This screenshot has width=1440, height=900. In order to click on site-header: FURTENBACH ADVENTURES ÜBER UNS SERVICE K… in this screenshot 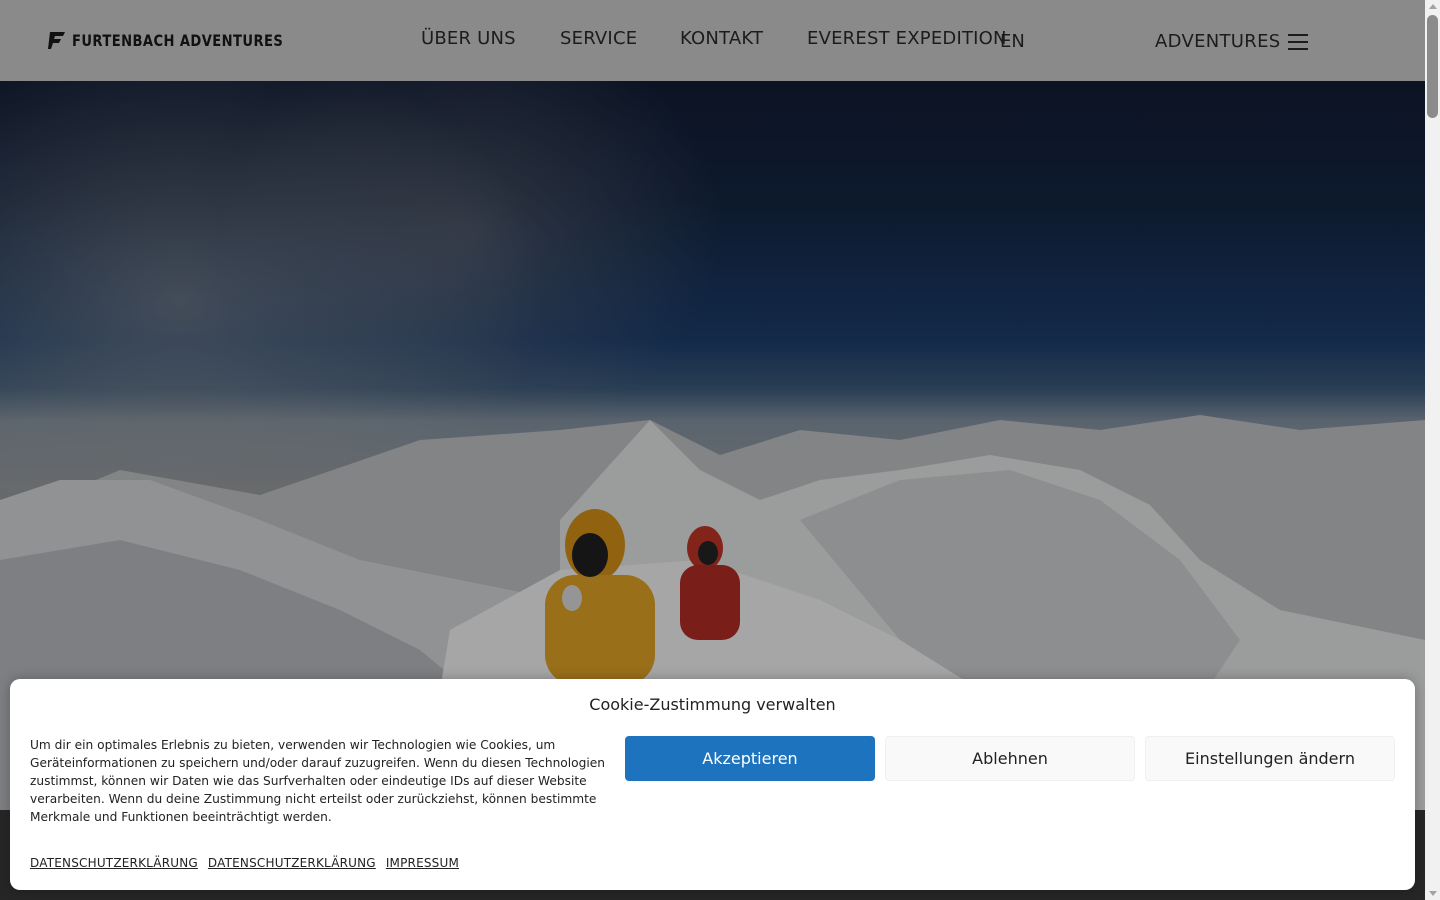, I will do `click(712, 40)`.